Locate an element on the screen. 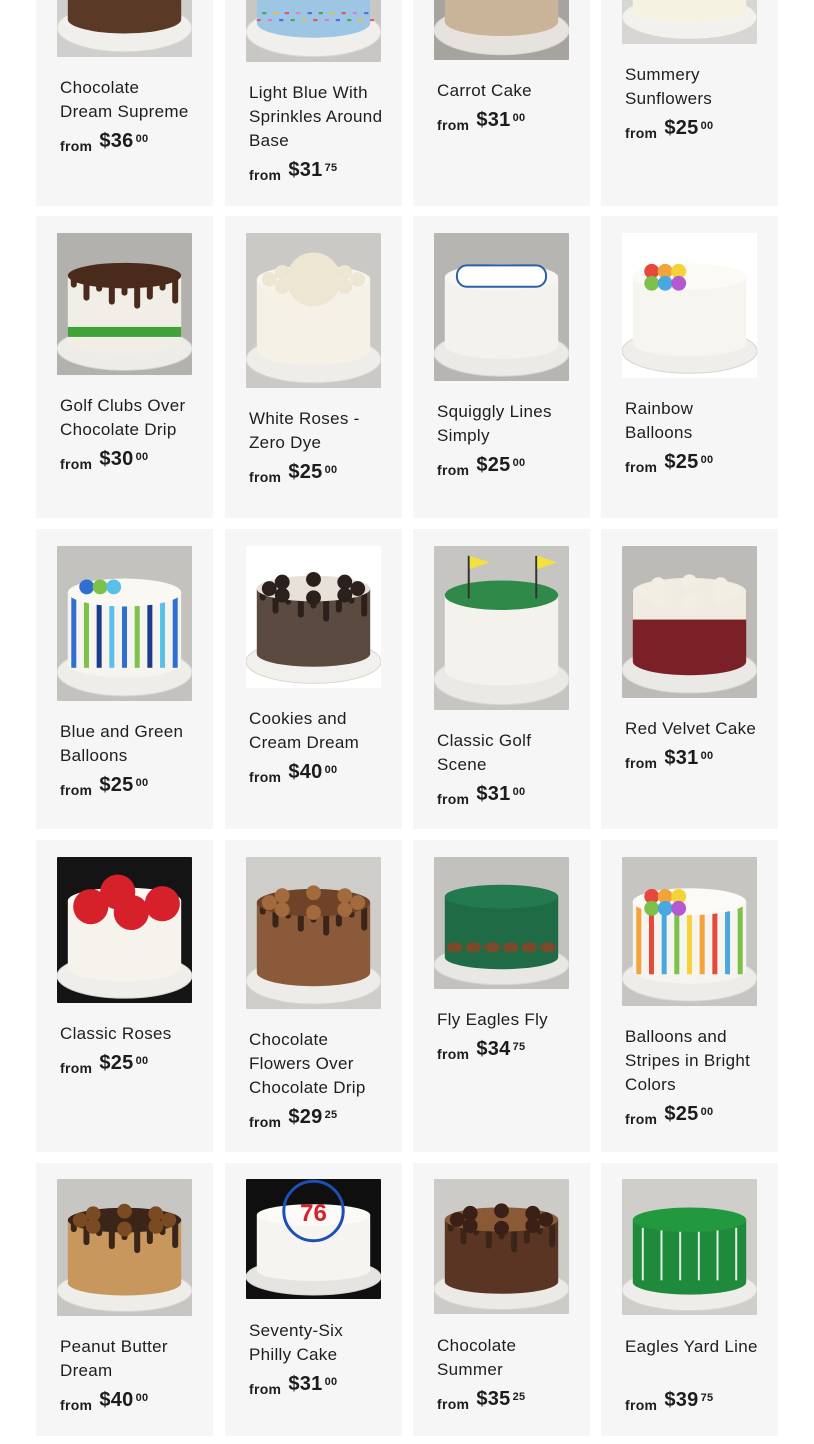 The width and height of the screenshot is (814, 1444). product-title: Red Velvet Cake is located at coordinates (692, 729).